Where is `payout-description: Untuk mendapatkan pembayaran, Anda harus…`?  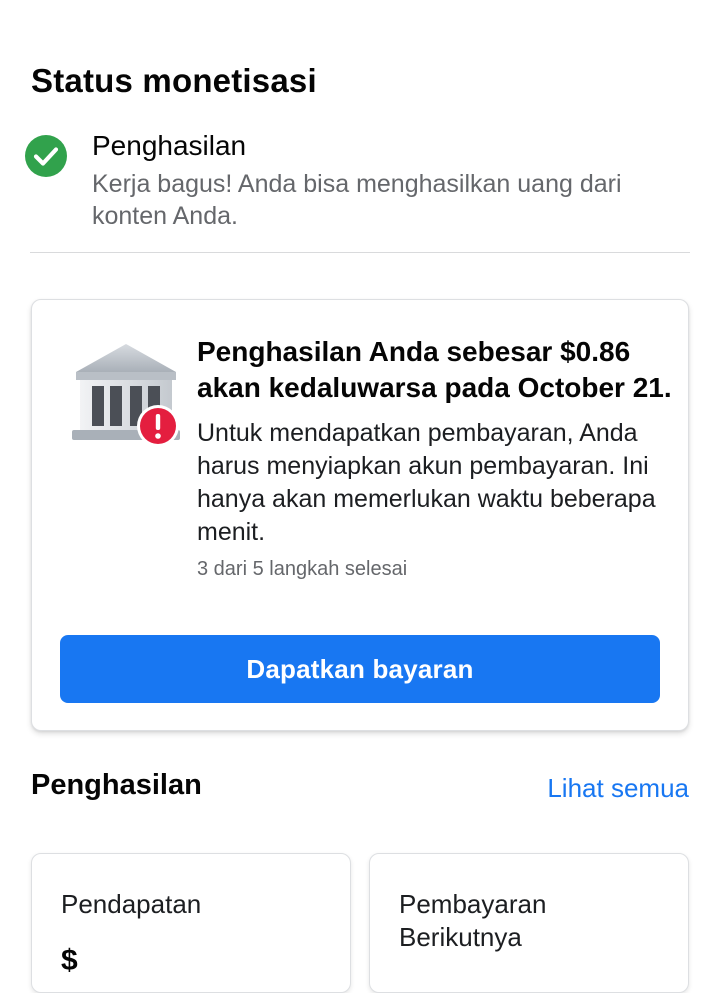
payout-description: Untuk mendapatkan pembayaran, Anda harus… is located at coordinates (426, 482).